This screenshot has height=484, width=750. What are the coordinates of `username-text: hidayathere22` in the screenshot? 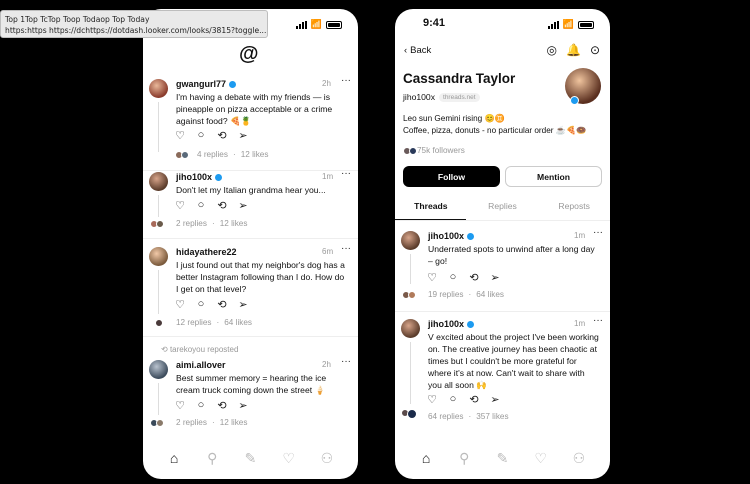 It's located at (206, 252).